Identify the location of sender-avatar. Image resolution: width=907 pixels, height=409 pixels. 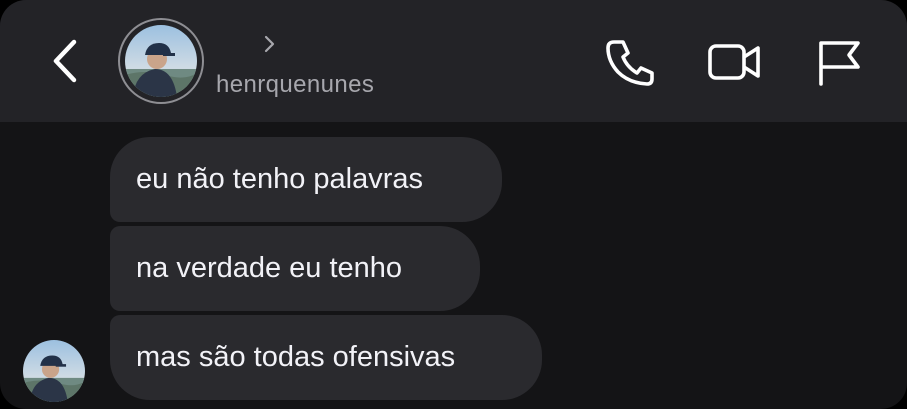
(54, 371).